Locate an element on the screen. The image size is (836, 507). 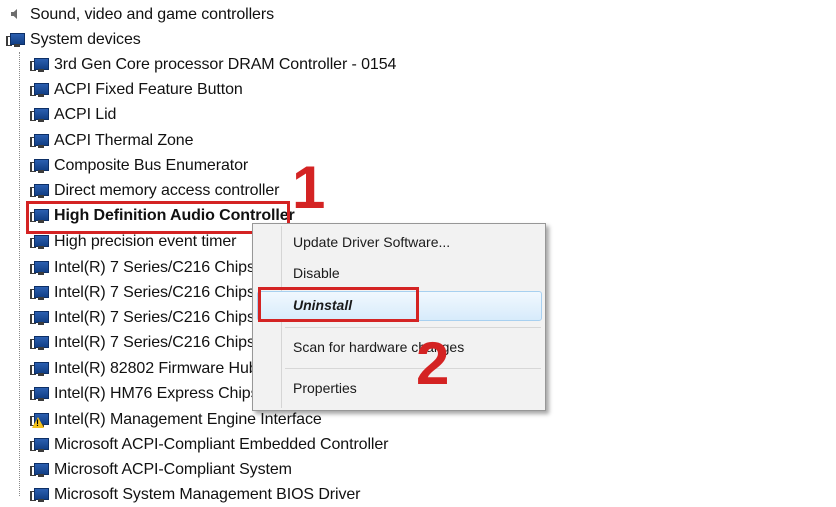
device-item: ACPI Thermal Zone is located at coordinates (112, 141).